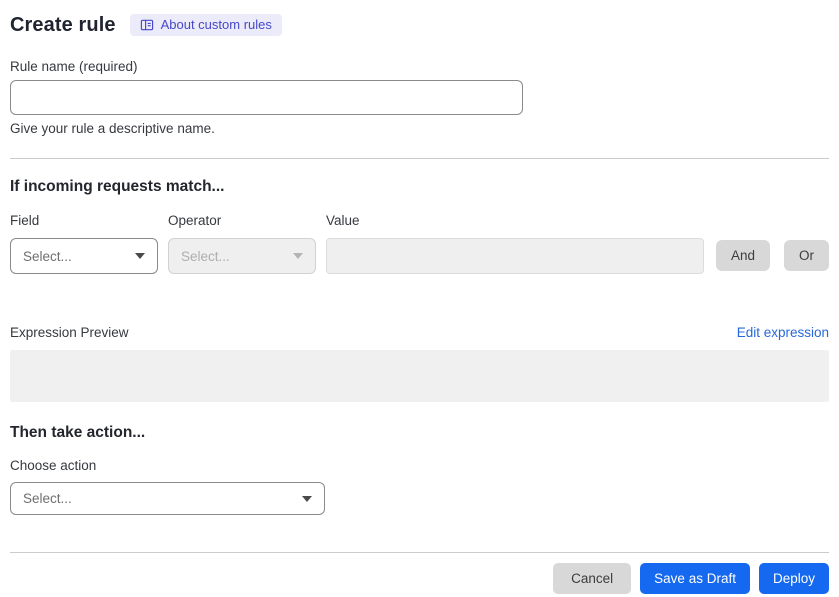 This screenshot has height=597, width=839. Describe the element at coordinates (419, 376) in the screenshot. I see `expression-preview-box` at that location.